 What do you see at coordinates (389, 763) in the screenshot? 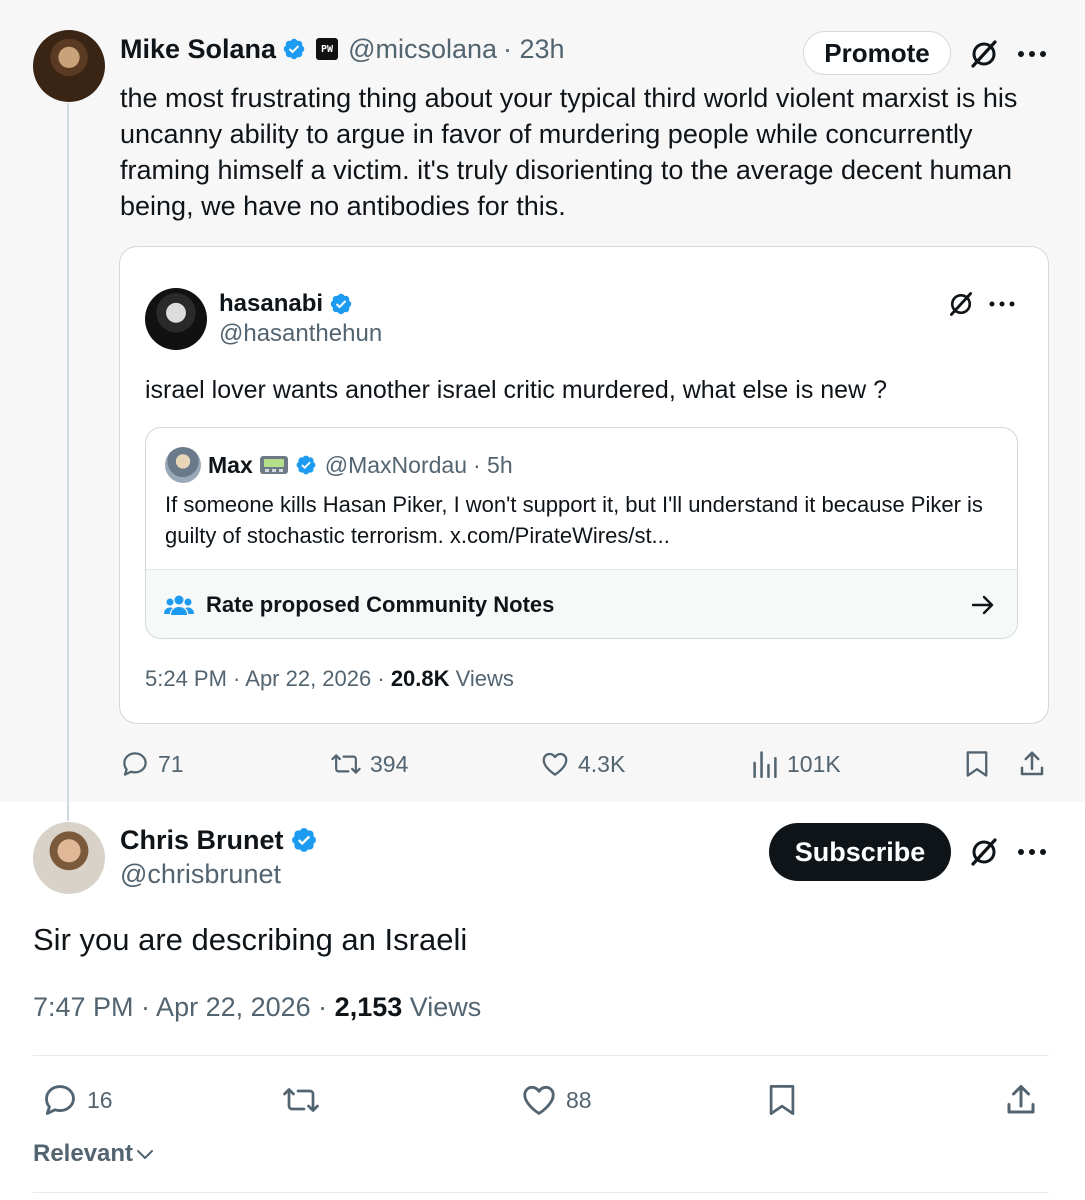
I see `repost-count: 394` at bounding box center [389, 763].